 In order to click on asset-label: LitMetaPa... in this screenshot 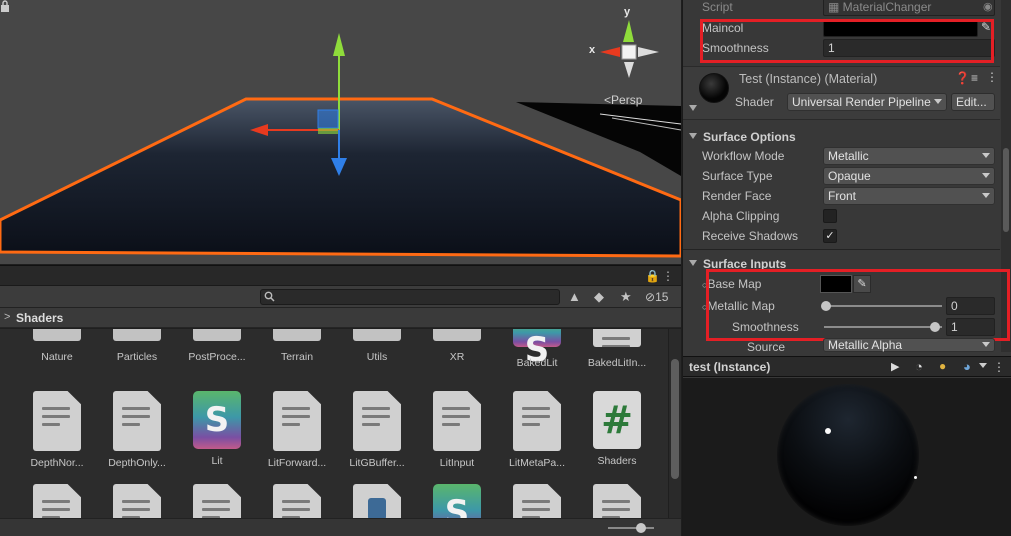, I will do `click(537, 463)`.